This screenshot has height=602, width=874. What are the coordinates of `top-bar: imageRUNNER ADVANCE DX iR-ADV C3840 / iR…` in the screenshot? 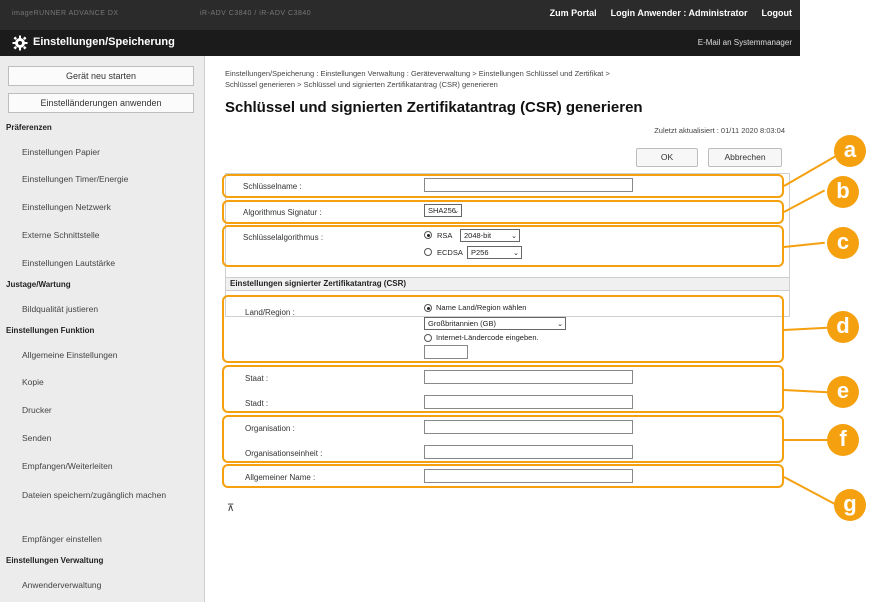 It's located at (400, 15).